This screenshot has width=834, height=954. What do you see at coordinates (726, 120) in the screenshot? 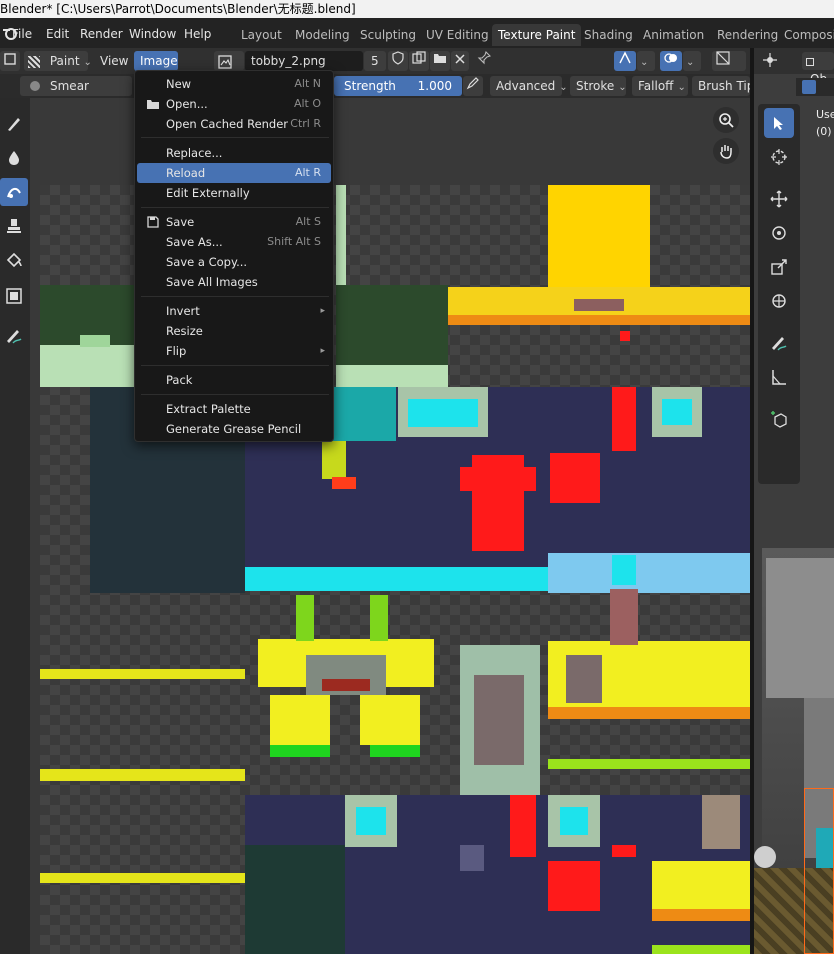
I see `zoom-icon` at bounding box center [726, 120].